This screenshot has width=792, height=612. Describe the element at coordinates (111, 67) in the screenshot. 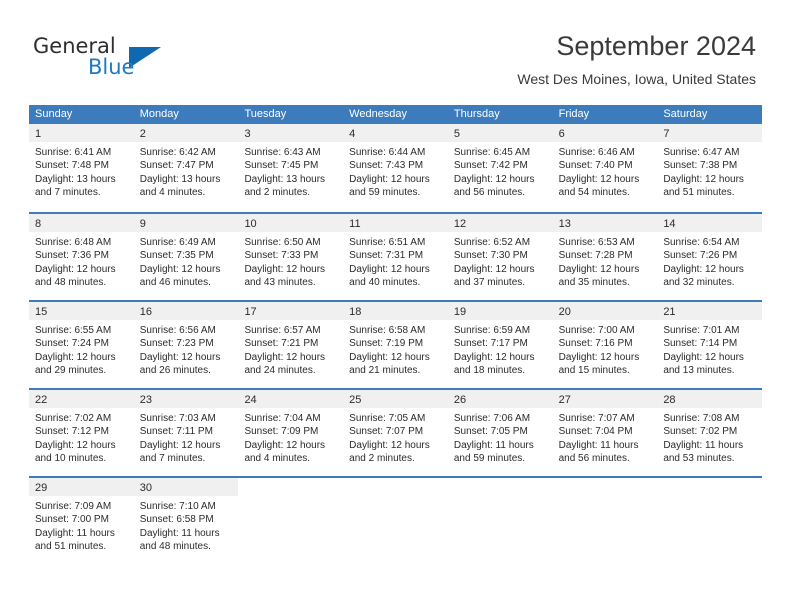

I see `brand-name-blue: Blue` at that location.